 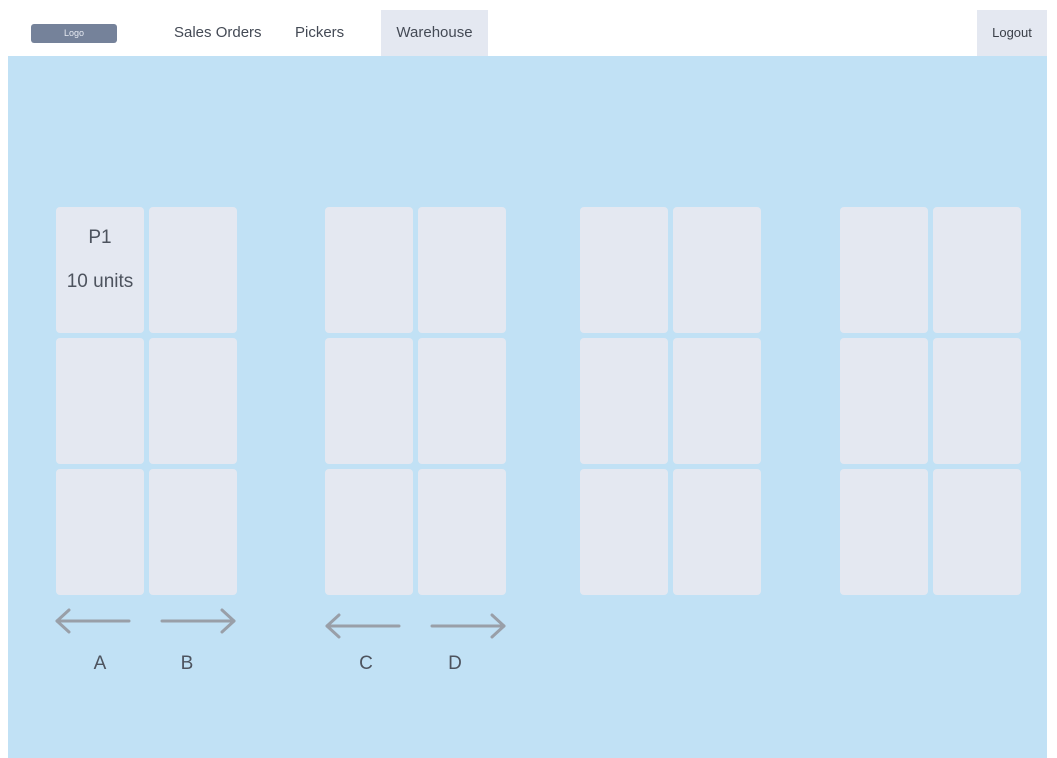 What do you see at coordinates (187, 663) in the screenshot?
I see `aisle-label-b: B` at bounding box center [187, 663].